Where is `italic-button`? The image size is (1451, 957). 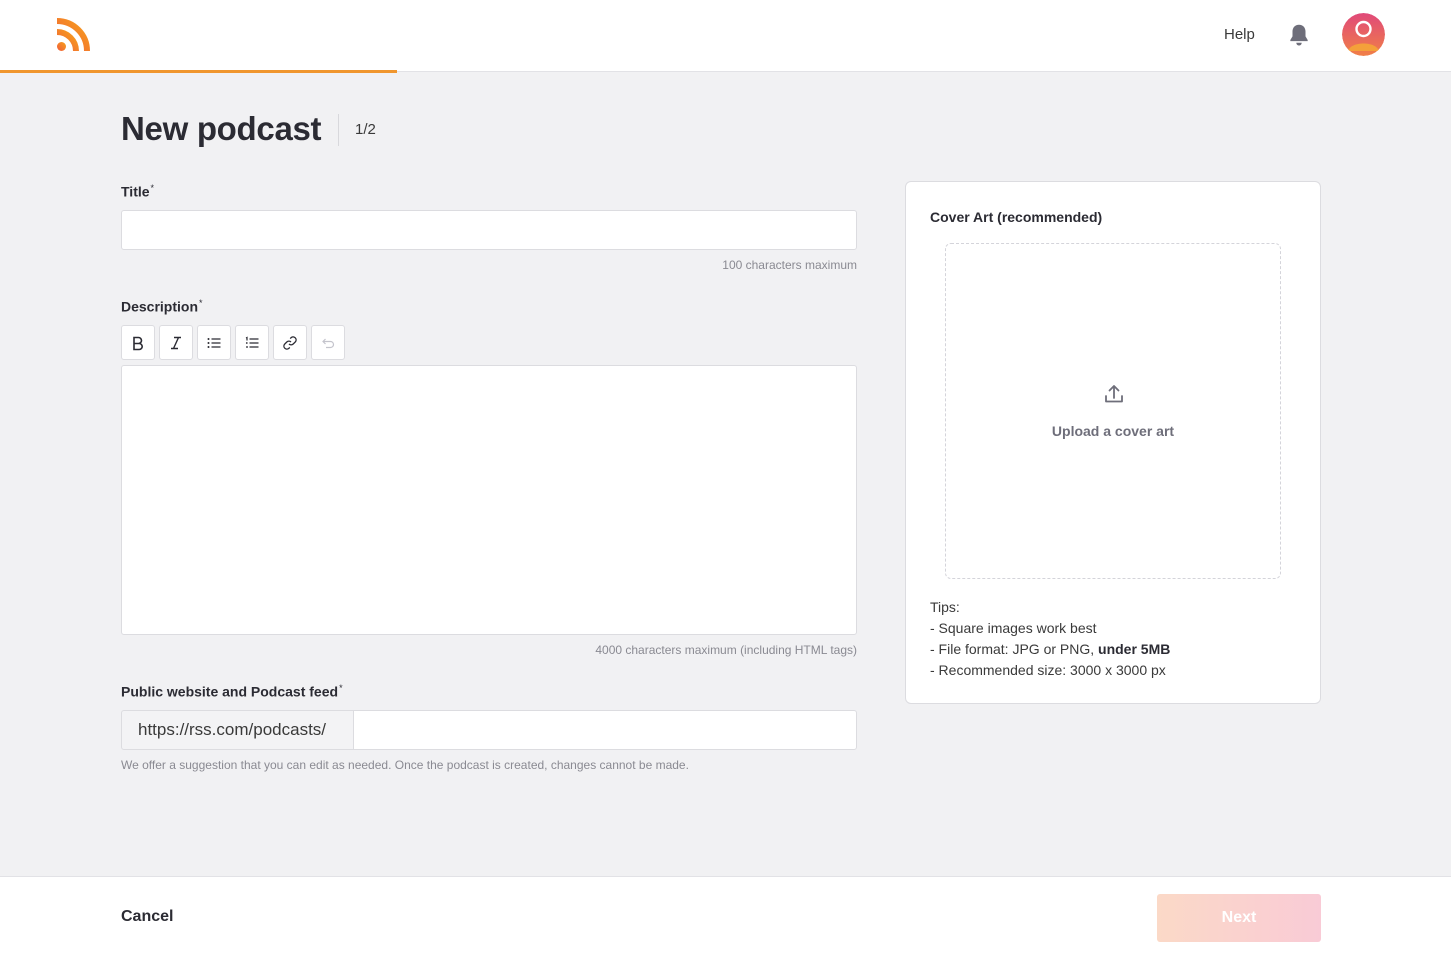
italic-button is located at coordinates (176, 342).